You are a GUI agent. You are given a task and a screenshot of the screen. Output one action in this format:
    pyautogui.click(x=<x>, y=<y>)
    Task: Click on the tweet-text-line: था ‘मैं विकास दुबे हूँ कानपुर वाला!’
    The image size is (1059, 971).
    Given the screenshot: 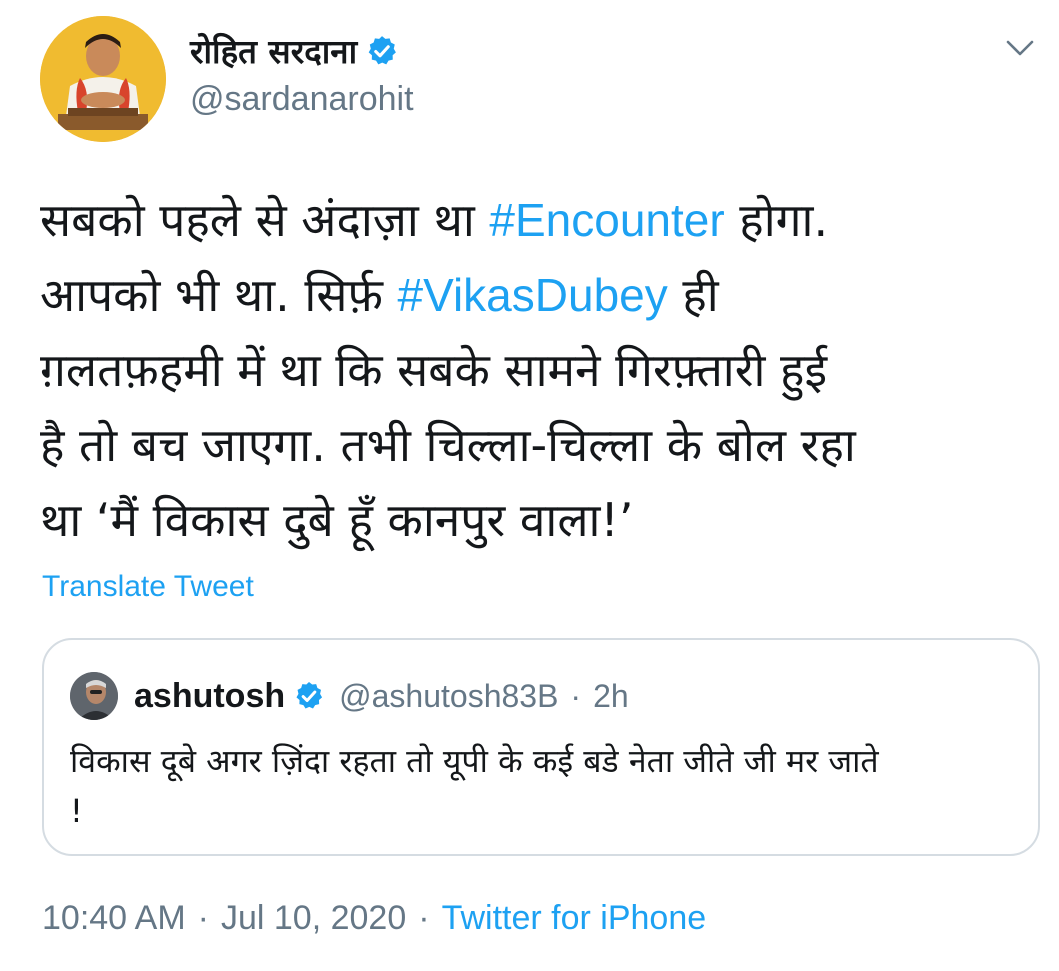 What is the action you would take?
    pyautogui.click(x=540, y=520)
    